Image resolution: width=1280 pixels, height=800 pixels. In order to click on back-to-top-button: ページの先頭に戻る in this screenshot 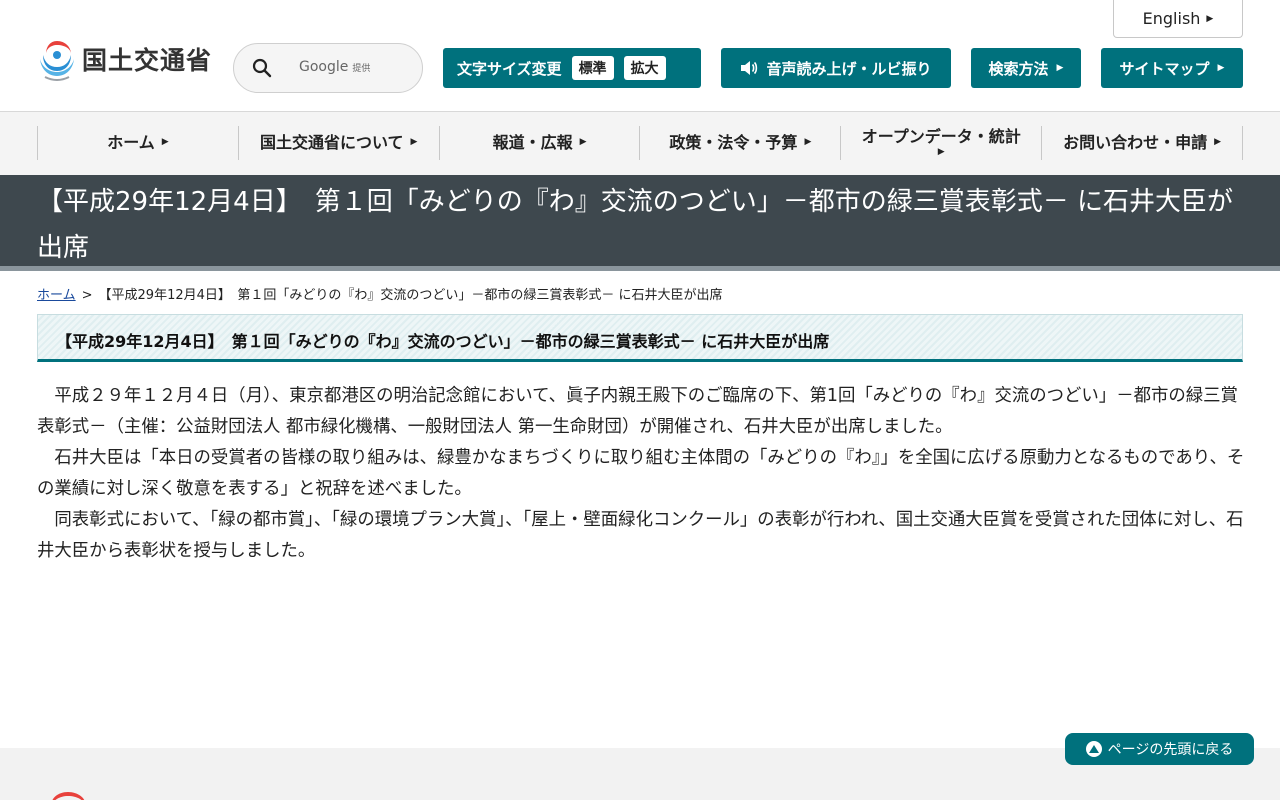, I will do `click(1159, 749)`.